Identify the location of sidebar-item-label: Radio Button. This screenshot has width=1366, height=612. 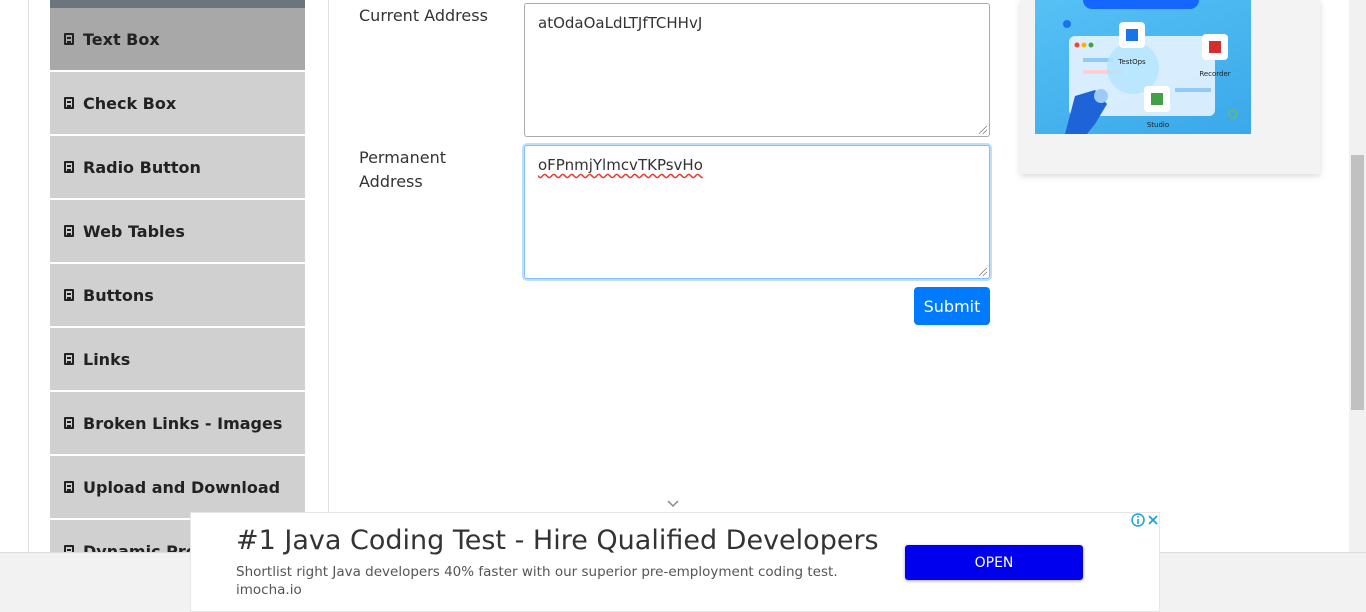
(142, 167).